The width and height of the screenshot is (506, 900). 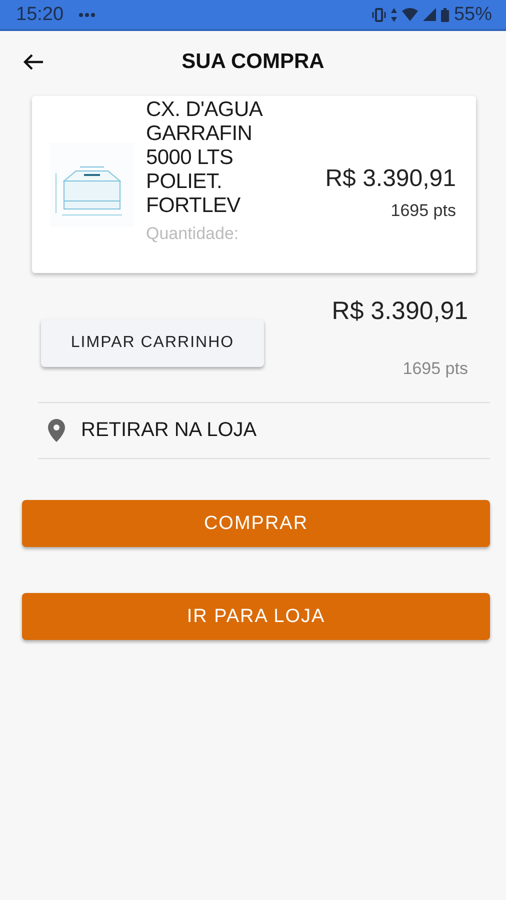 I want to click on product-name: CX. D'AGUA GARRAFIN 5000 LTS POLIET. FORTLEV, so click(x=205, y=158).